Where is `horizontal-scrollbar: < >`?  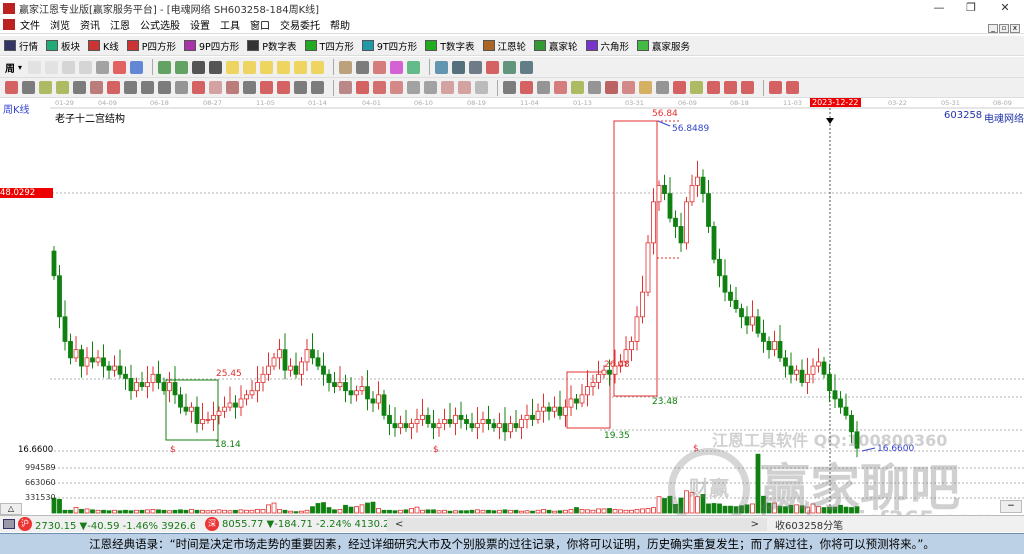 horizontal-scrollbar: < > is located at coordinates (577, 524).